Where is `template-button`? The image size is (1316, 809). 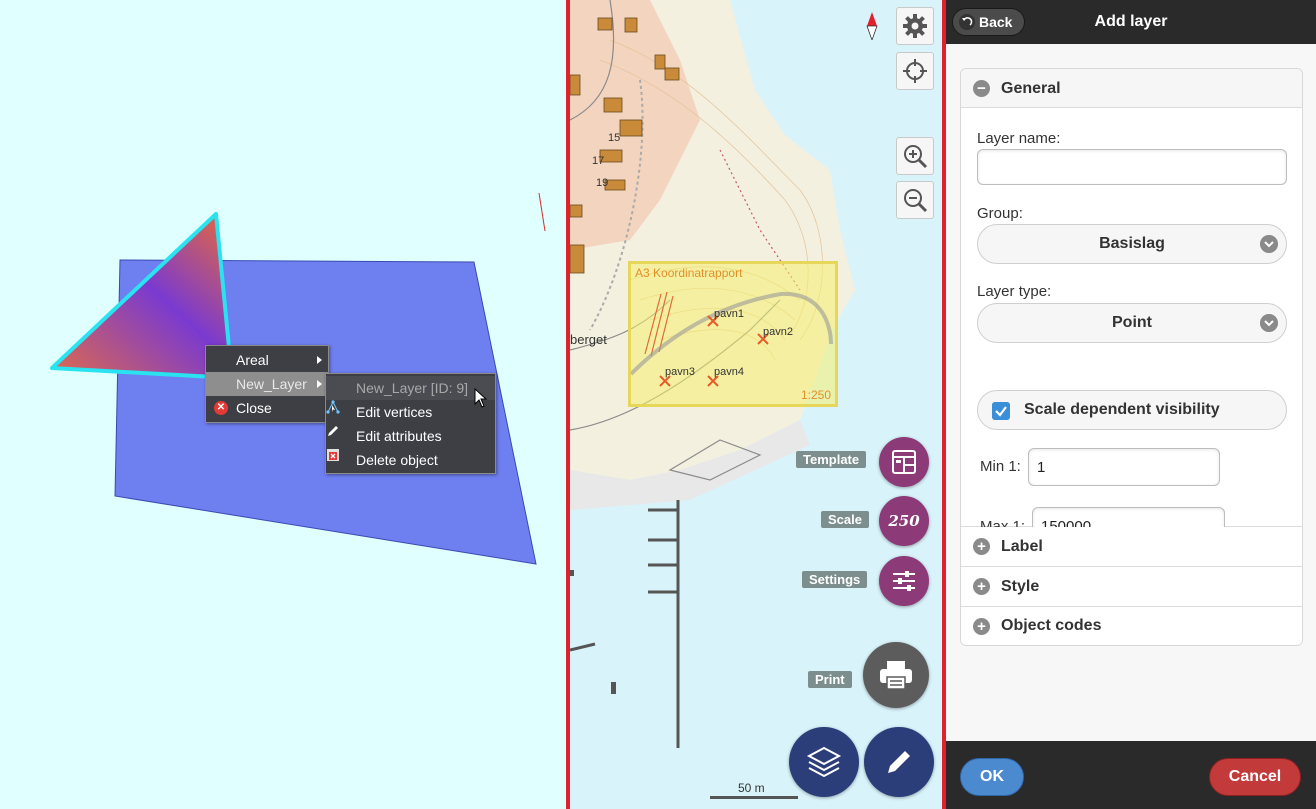
template-button is located at coordinates (904, 462).